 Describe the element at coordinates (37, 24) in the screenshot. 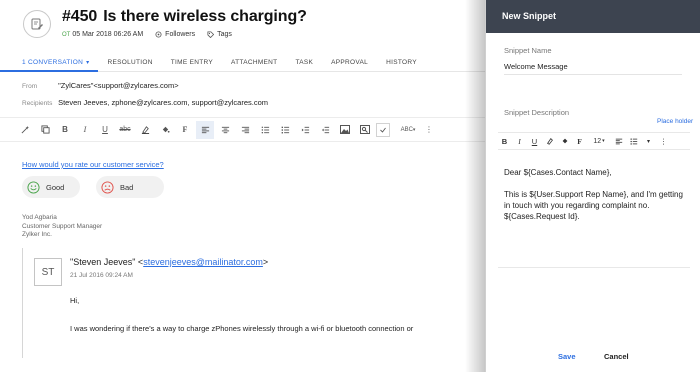

I see `ticket-edit-icon` at that location.